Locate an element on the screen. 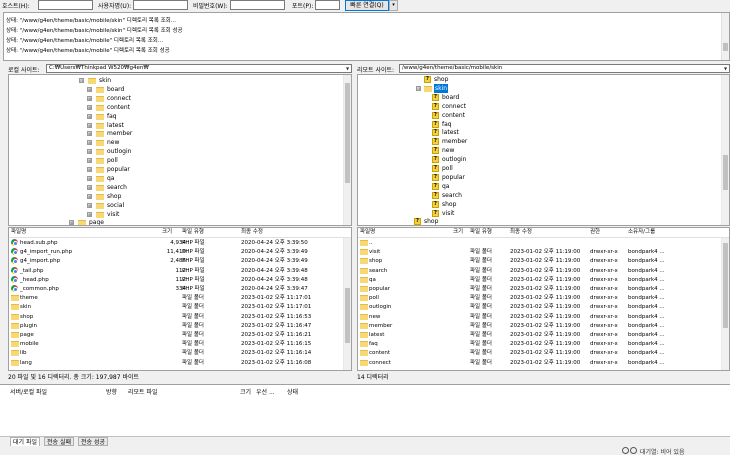 The width and height of the screenshot is (730, 455). file-row: mobile 파일 폴더 2023-01-02 오후 11:16:15 is located at coordinates (176, 344).